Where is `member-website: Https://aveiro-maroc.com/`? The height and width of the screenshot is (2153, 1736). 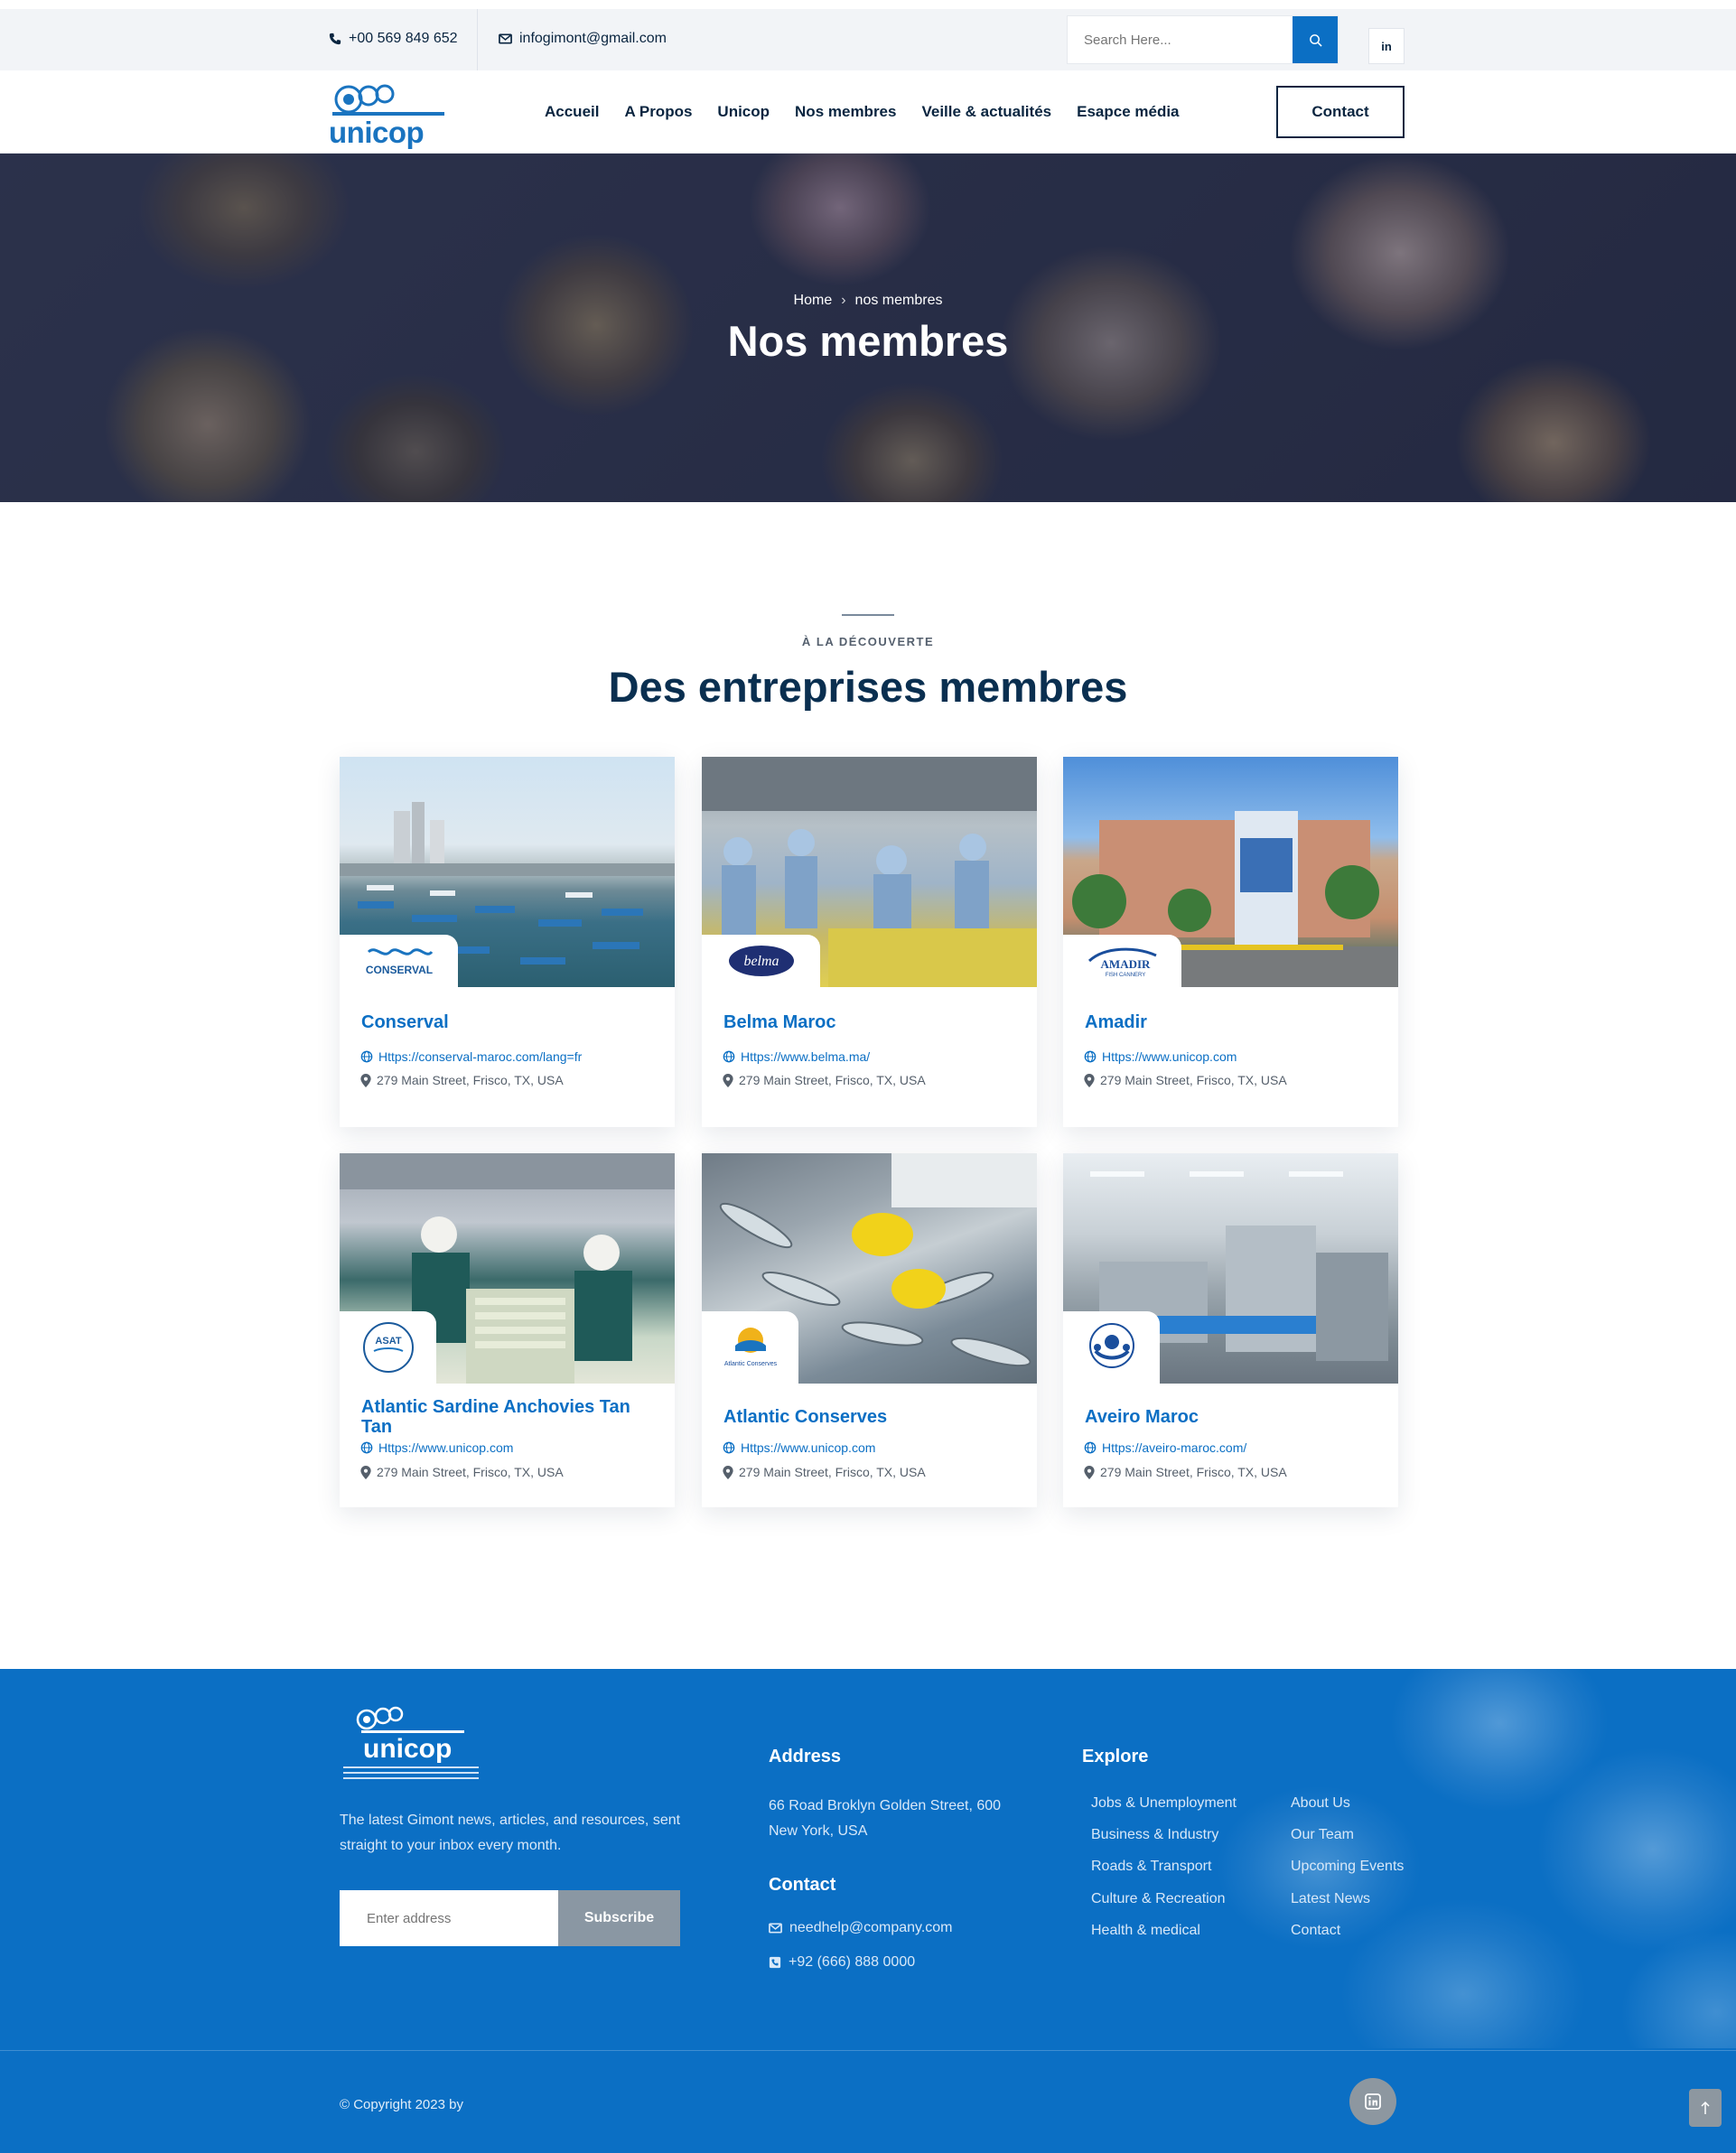
member-website: Https://aveiro-maroc.com/ is located at coordinates (1165, 1447).